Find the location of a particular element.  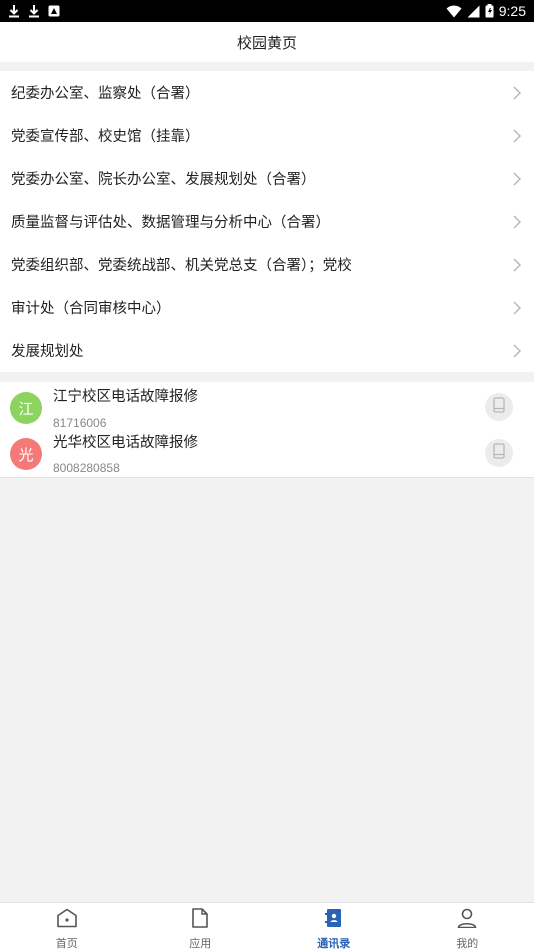

contacts-book-icon is located at coordinates (333, 920).